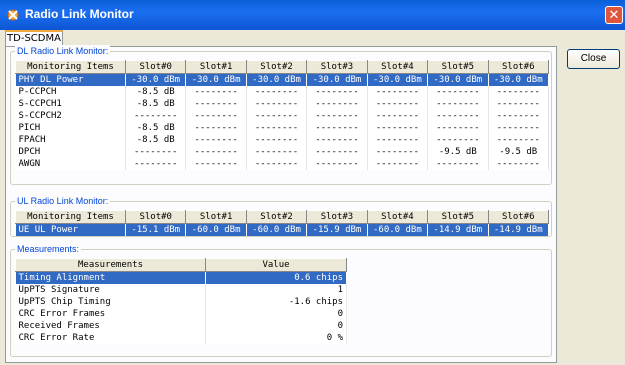 The image size is (625, 365). I want to click on value-cell: 0 %, so click(276, 338).